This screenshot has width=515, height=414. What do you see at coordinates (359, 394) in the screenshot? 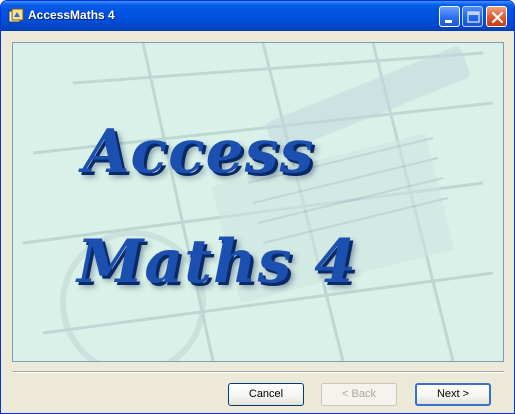
I see `back-button: < Back` at bounding box center [359, 394].